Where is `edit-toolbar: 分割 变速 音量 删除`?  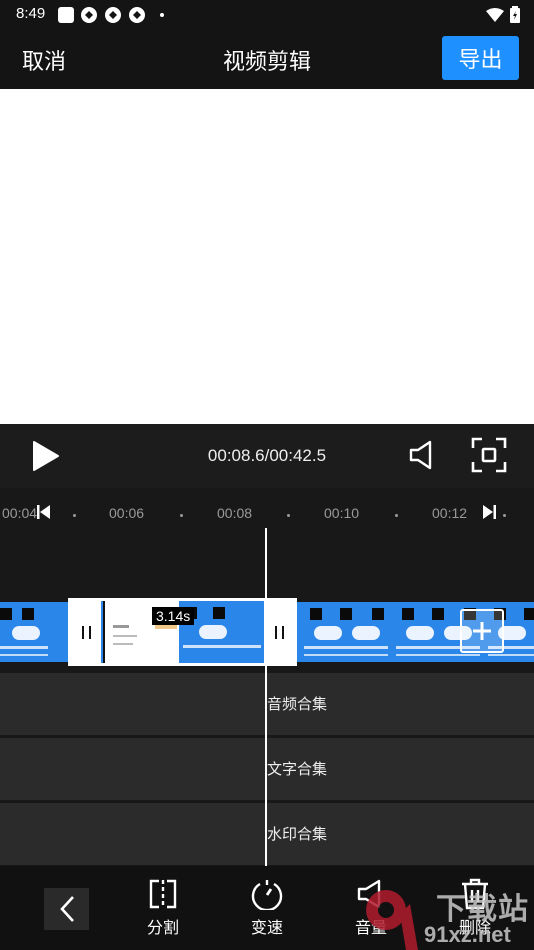 edit-toolbar: 分割 变速 音量 删除 is located at coordinates (267, 908).